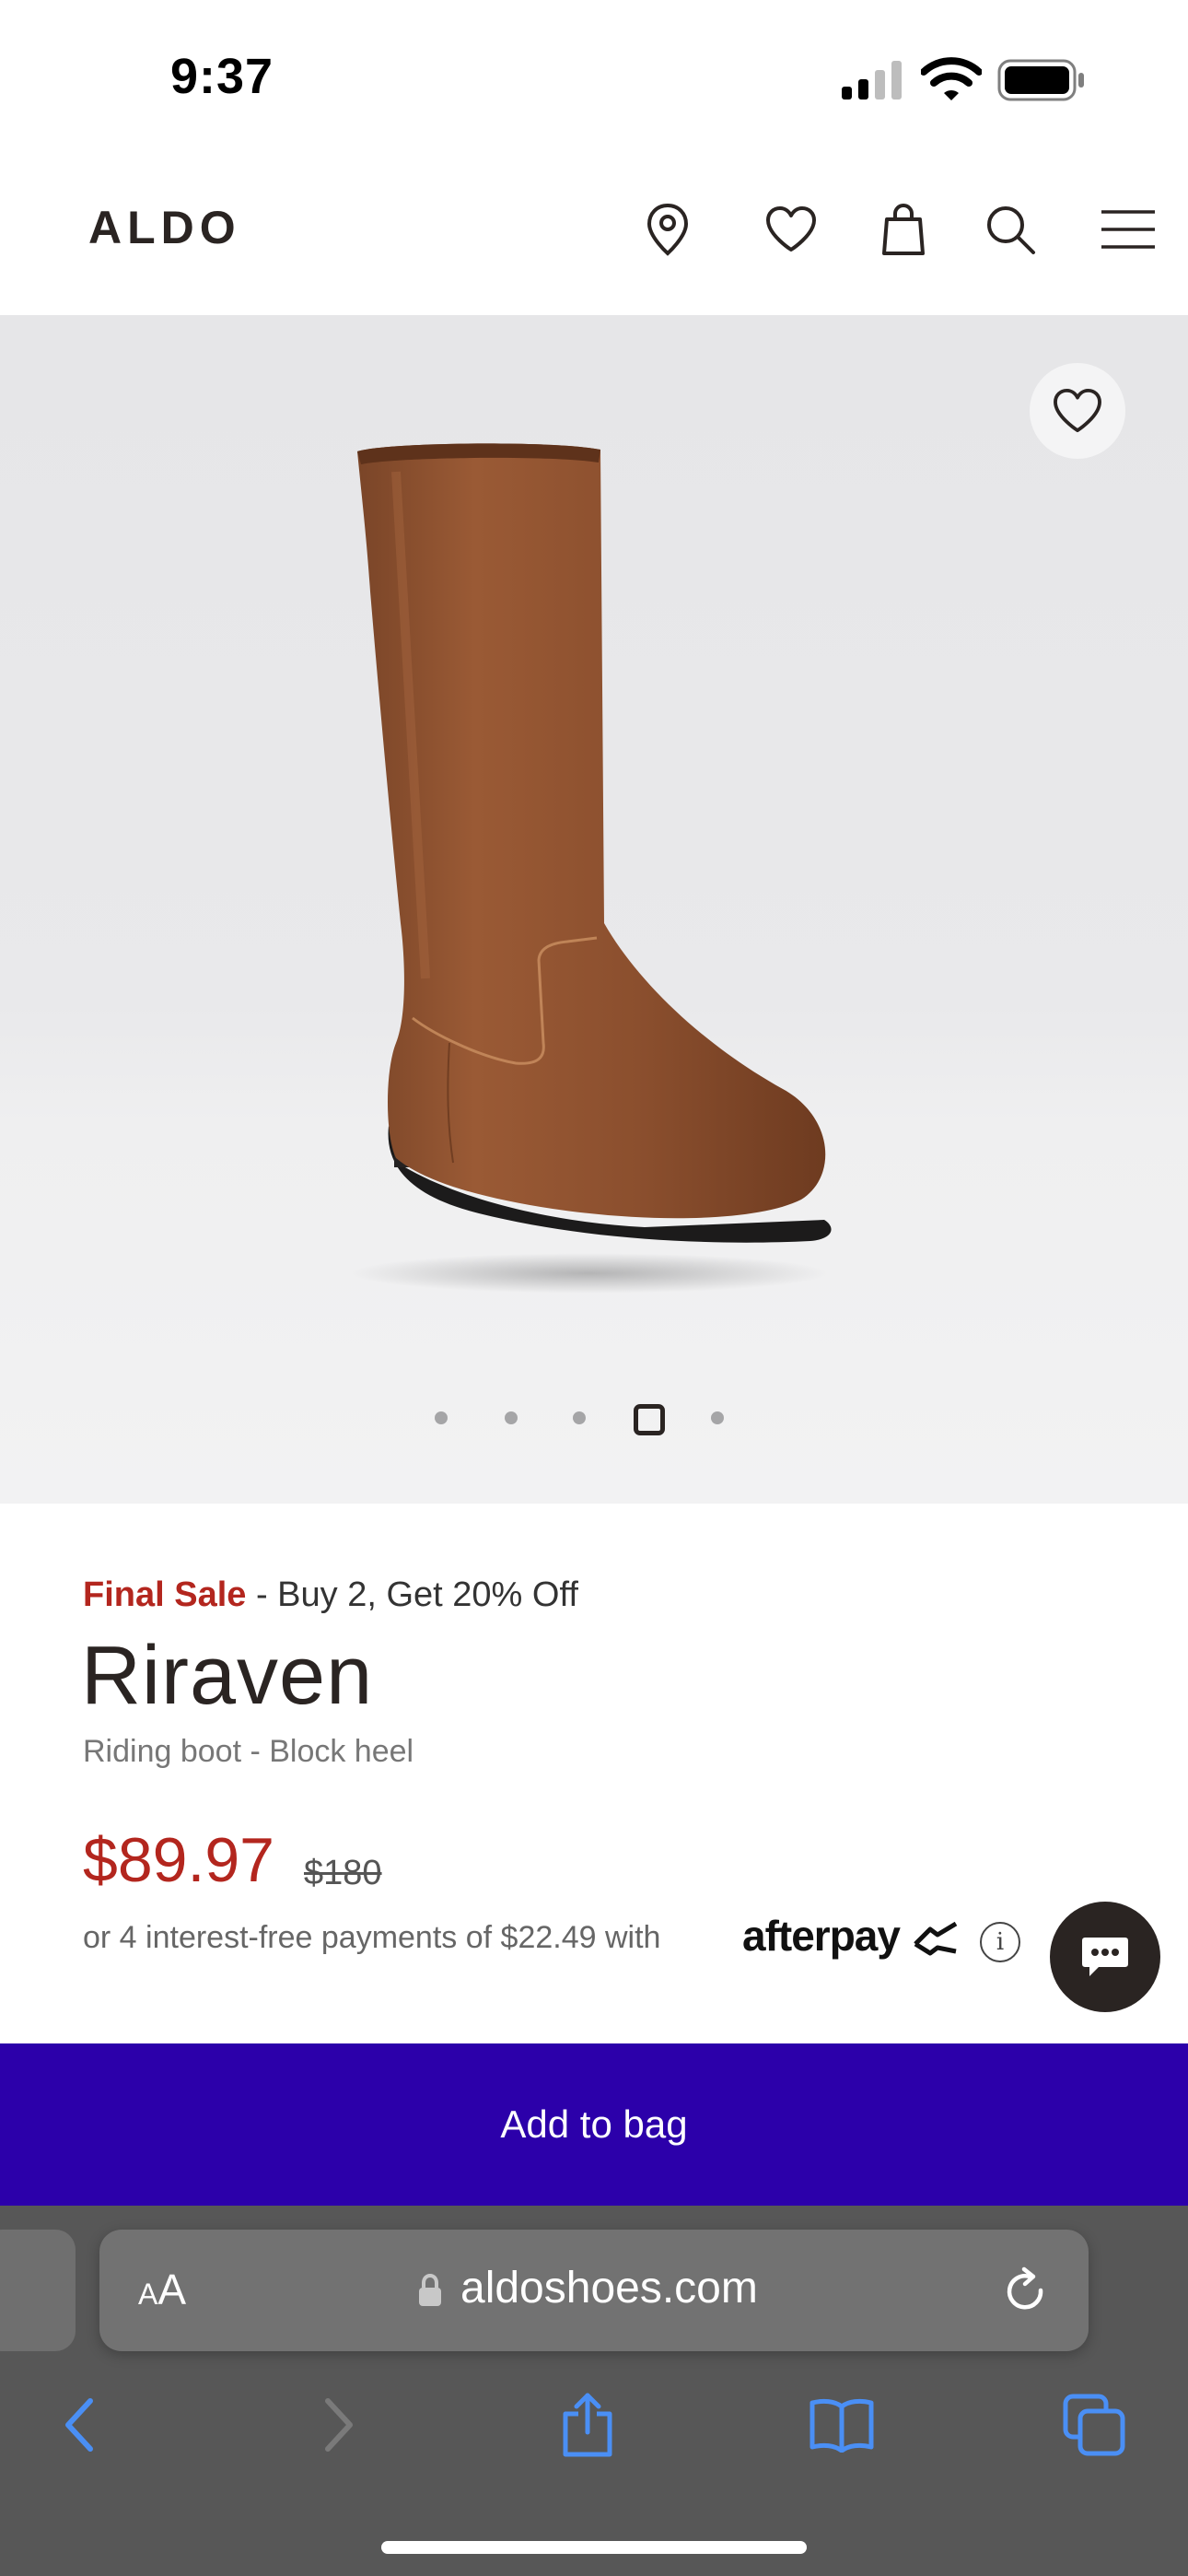 The image size is (1188, 2576). I want to click on search-icon, so click(1010, 229).